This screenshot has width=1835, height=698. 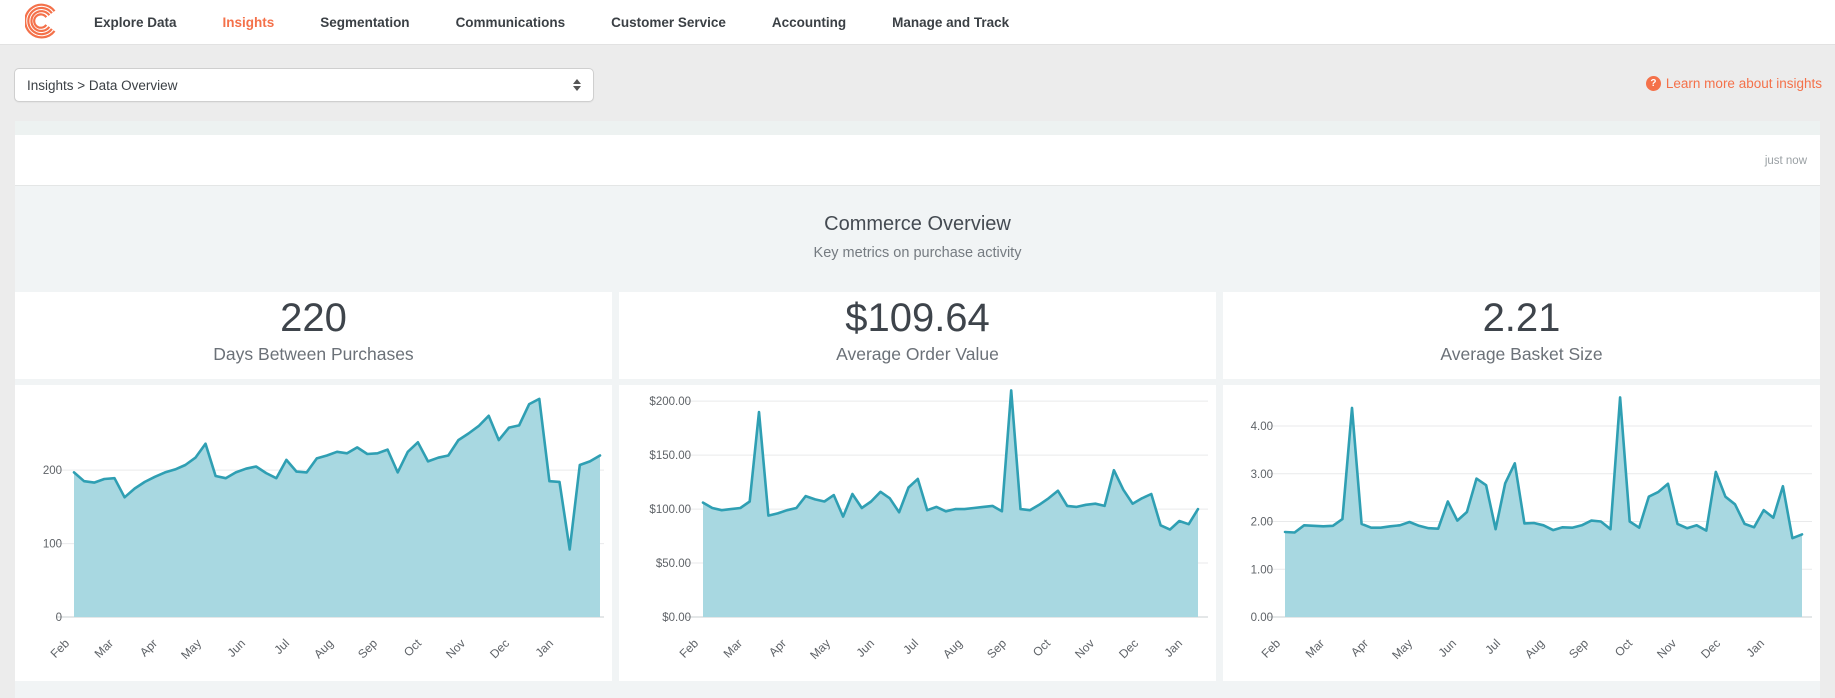 What do you see at coordinates (917, 224) in the screenshot?
I see `page-title: Commerce Overview` at bounding box center [917, 224].